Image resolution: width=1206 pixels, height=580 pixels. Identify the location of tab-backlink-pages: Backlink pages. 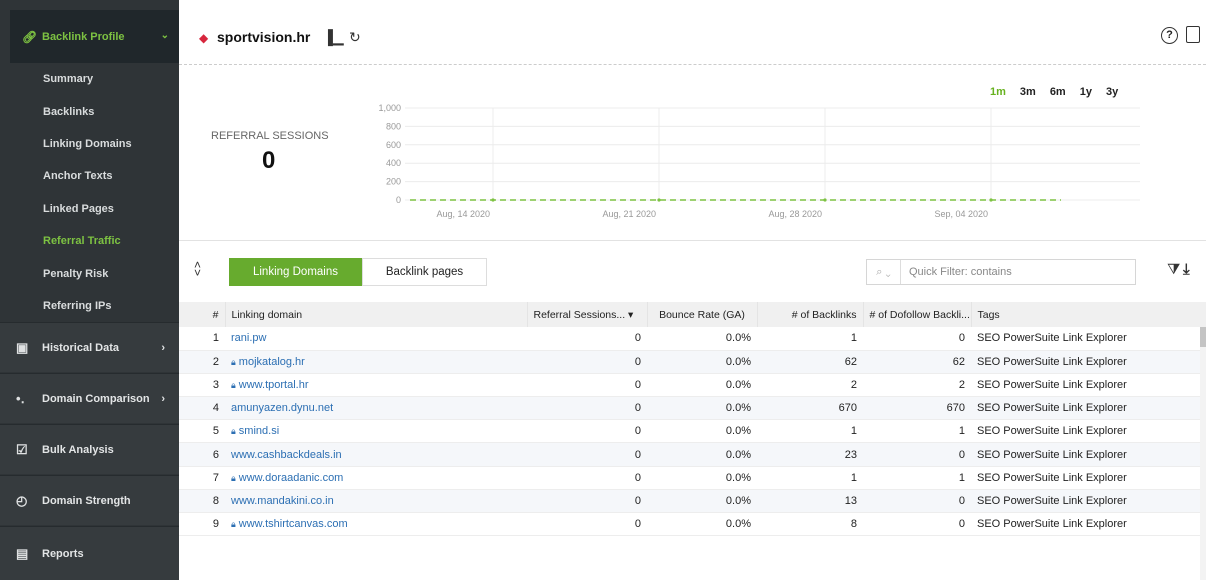
(424, 272).